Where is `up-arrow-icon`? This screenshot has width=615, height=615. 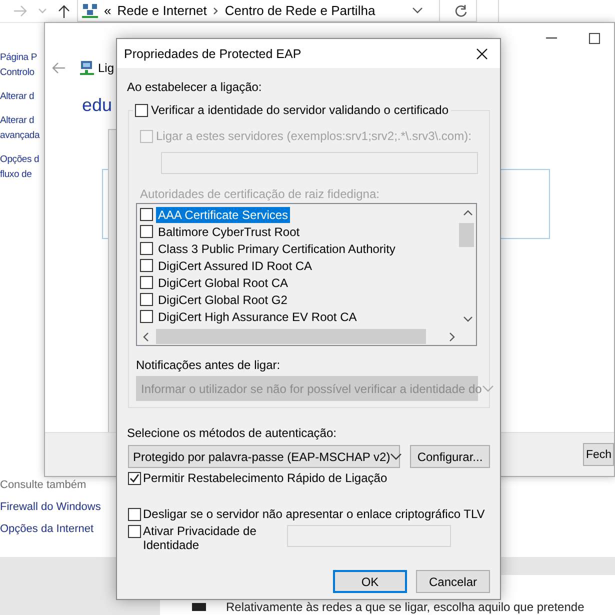 up-arrow-icon is located at coordinates (64, 11).